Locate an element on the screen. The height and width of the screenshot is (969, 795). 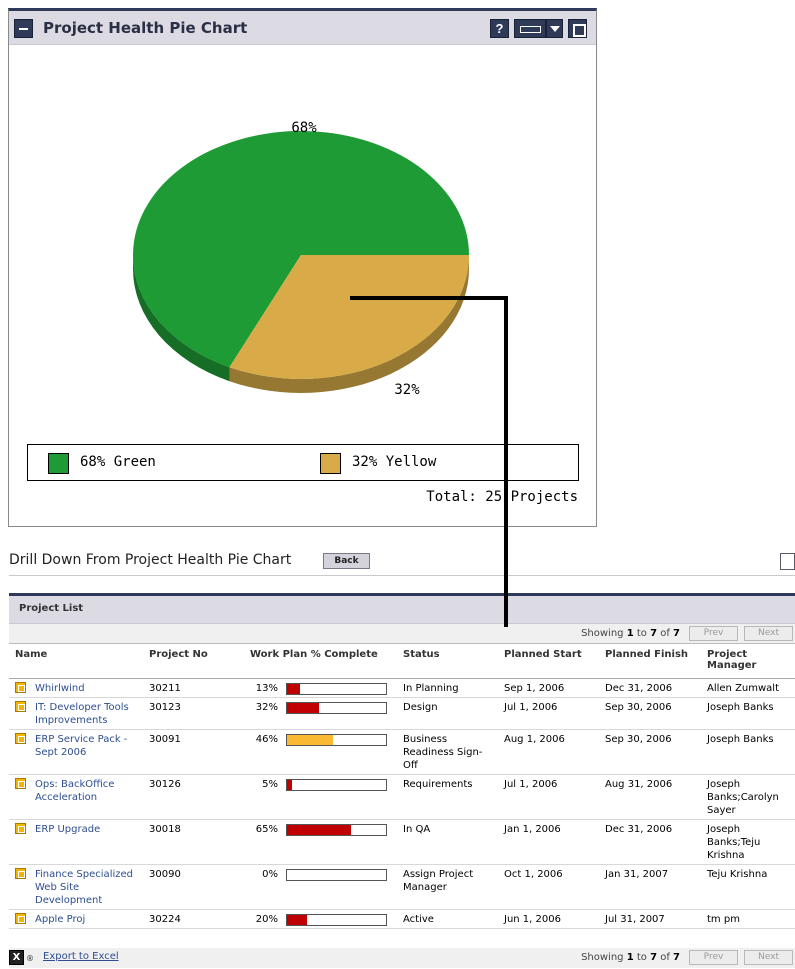
chart-legend: 68% Green 32% Yellow is located at coordinates (303, 462).